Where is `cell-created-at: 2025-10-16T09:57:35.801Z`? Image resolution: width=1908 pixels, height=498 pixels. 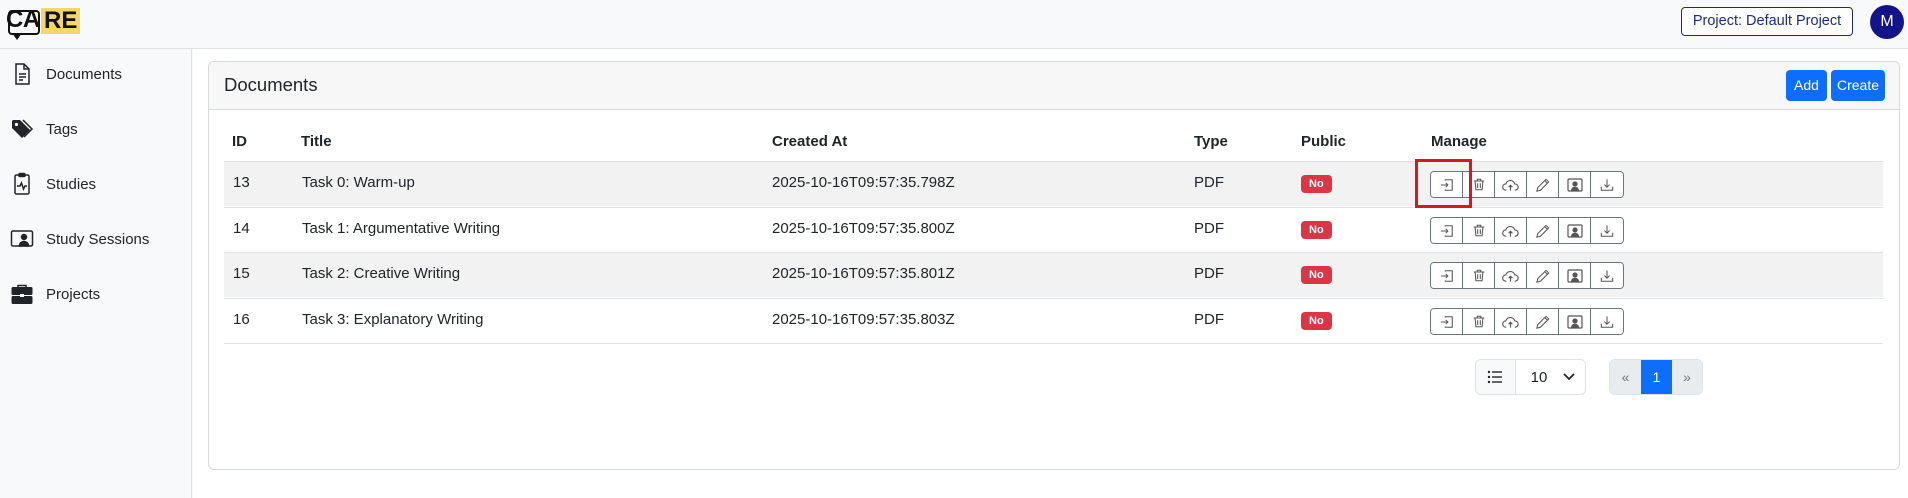 cell-created-at: 2025-10-16T09:57:35.801Z is located at coordinates (863, 273).